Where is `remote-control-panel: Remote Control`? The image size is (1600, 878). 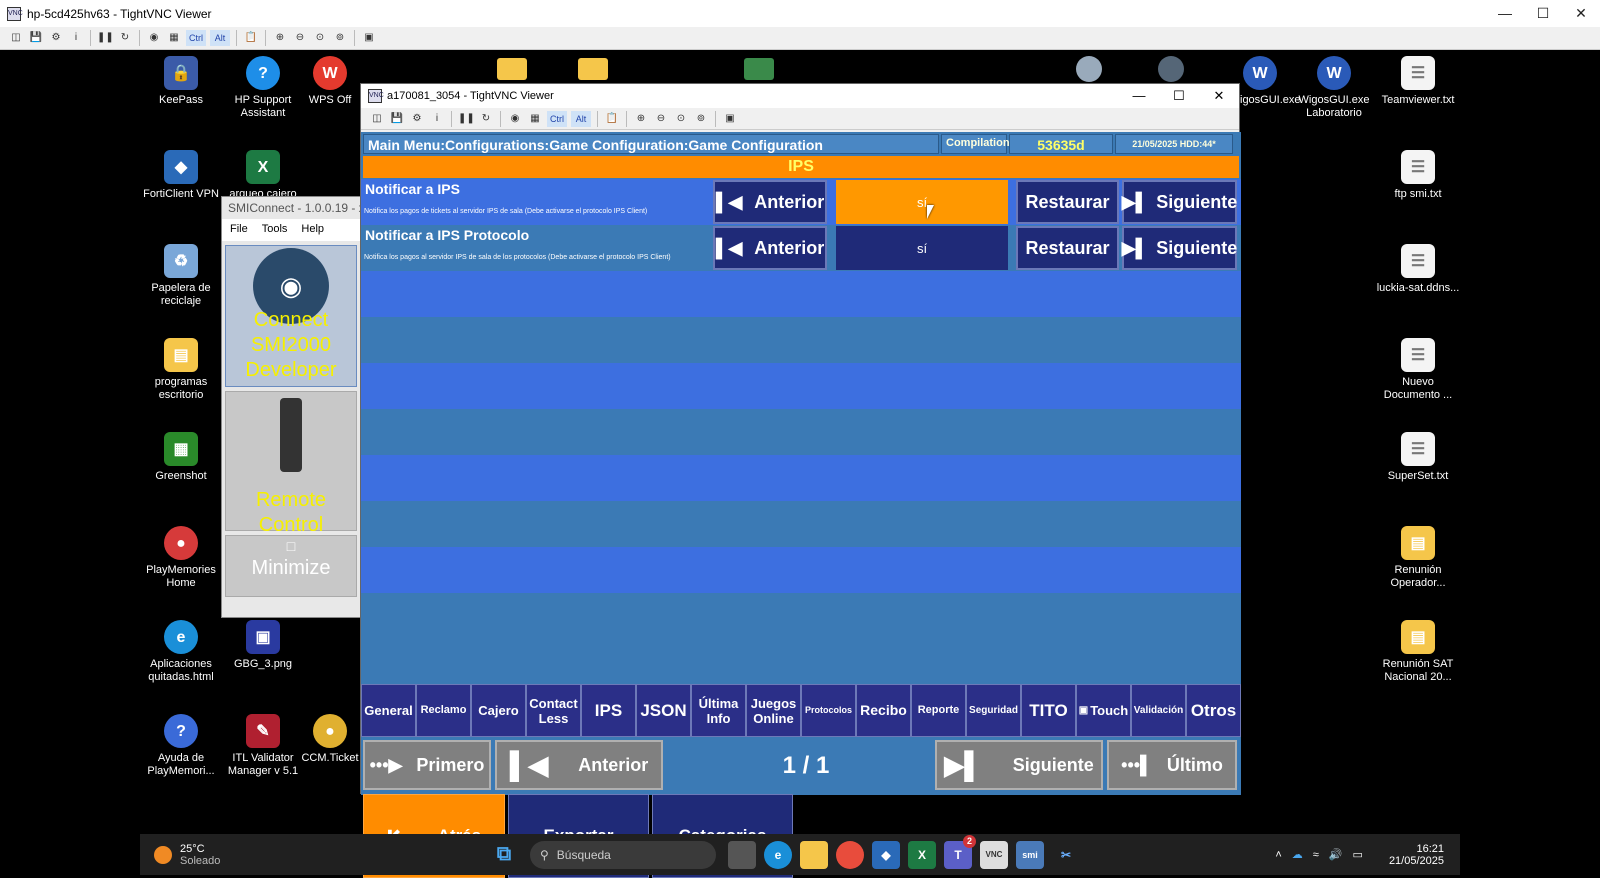 remote-control-panel: Remote Control is located at coordinates (291, 463).